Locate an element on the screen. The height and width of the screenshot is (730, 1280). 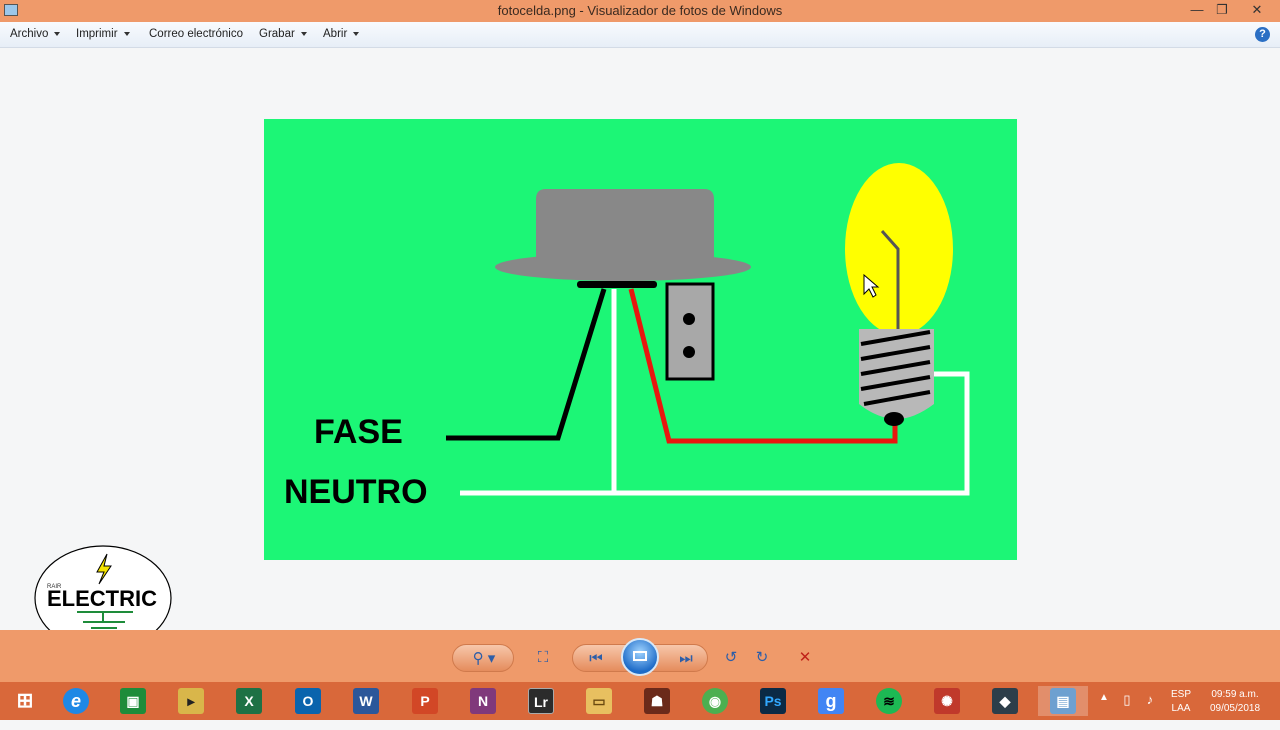
photo-viewer-icon: ▤ is located at coordinates (1063, 701).